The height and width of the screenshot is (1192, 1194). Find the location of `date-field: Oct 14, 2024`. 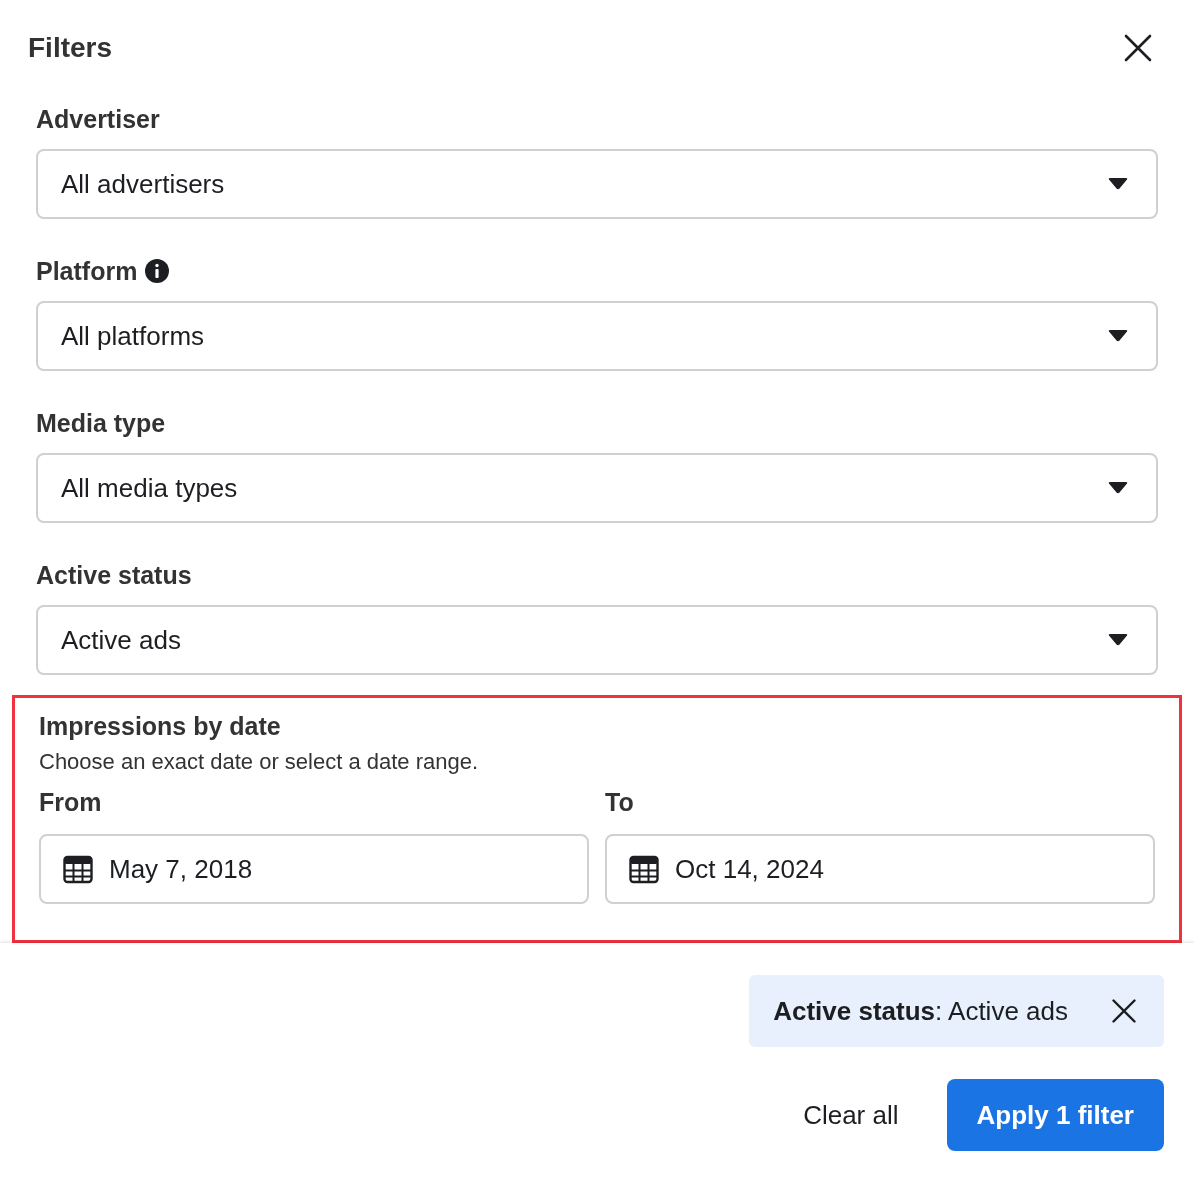

date-field: Oct 14, 2024 is located at coordinates (880, 869).